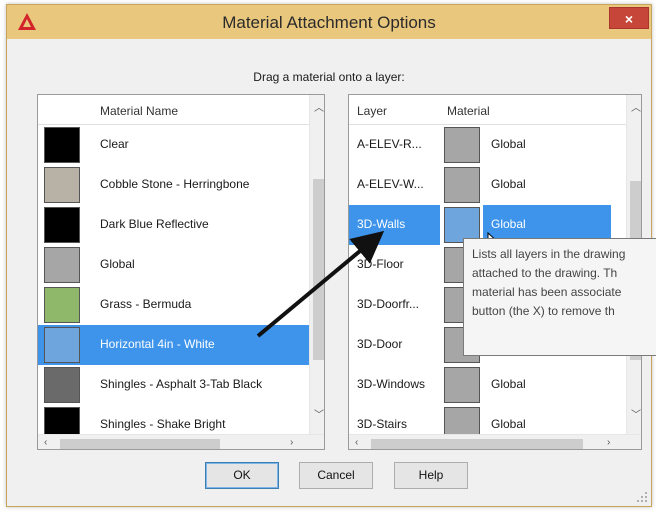 The width and height of the screenshot is (656, 511). Describe the element at coordinates (543, 311) in the screenshot. I see `tooltip-line: button (the X) to remove th` at that location.